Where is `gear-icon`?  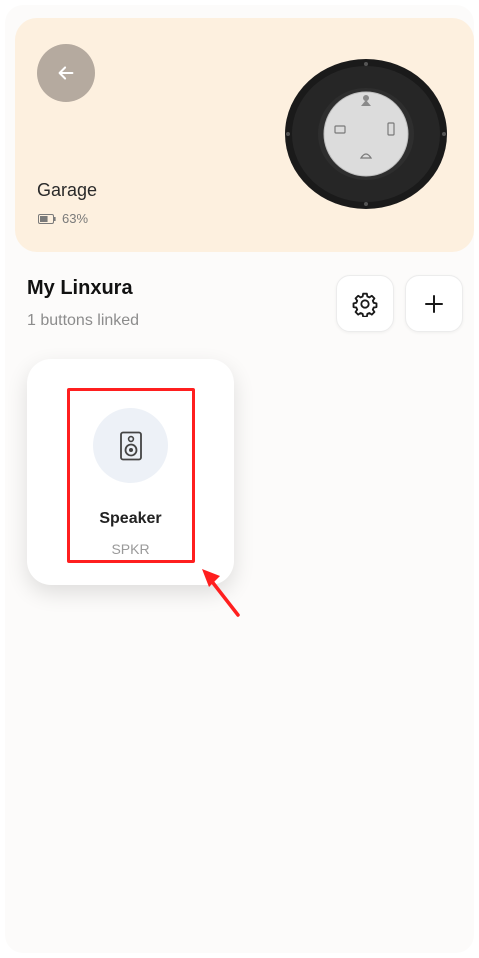
gear-icon is located at coordinates (365, 304).